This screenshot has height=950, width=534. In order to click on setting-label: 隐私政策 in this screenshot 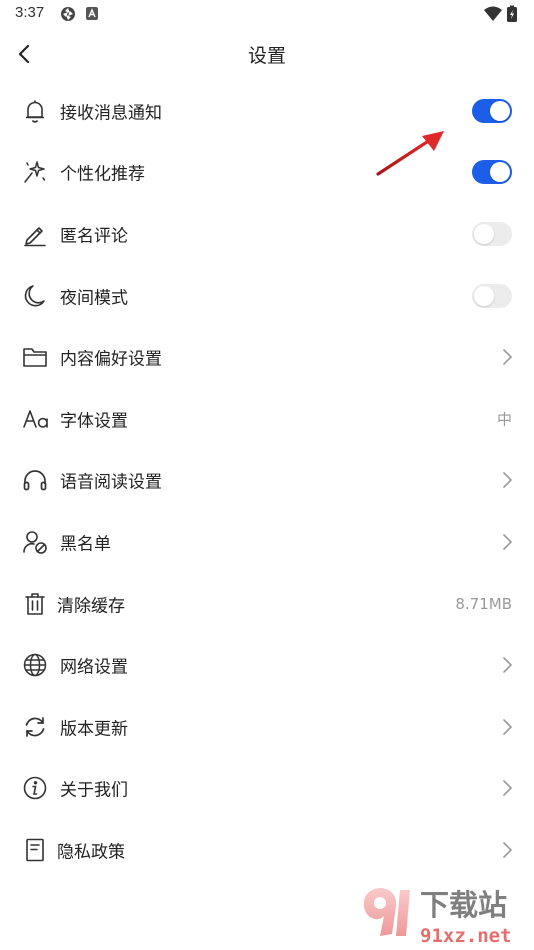, I will do `click(91, 852)`.